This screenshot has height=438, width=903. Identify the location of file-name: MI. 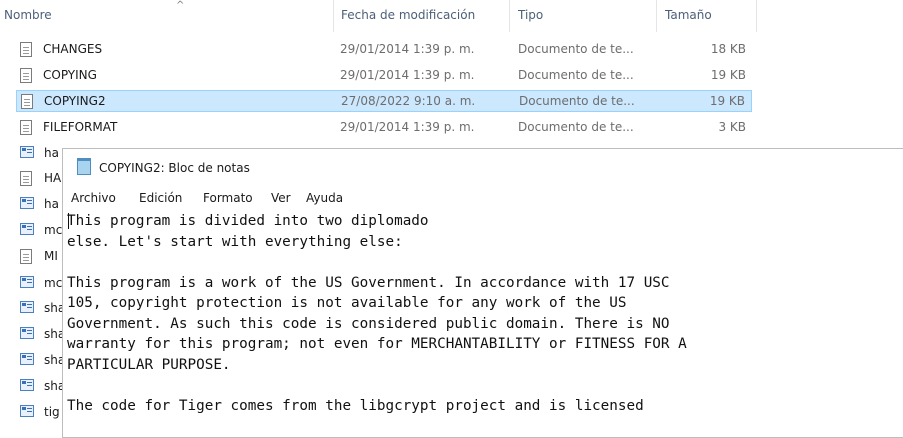
(51, 256).